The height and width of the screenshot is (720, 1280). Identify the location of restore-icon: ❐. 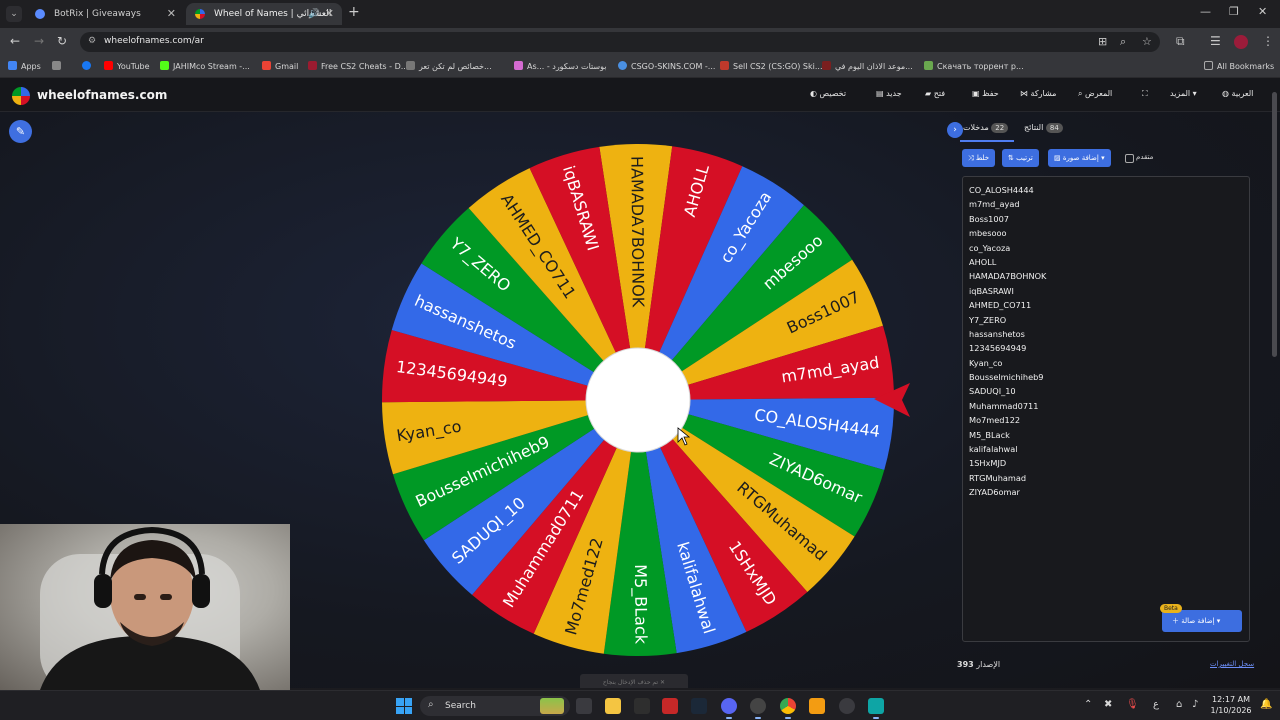
(1234, 11).